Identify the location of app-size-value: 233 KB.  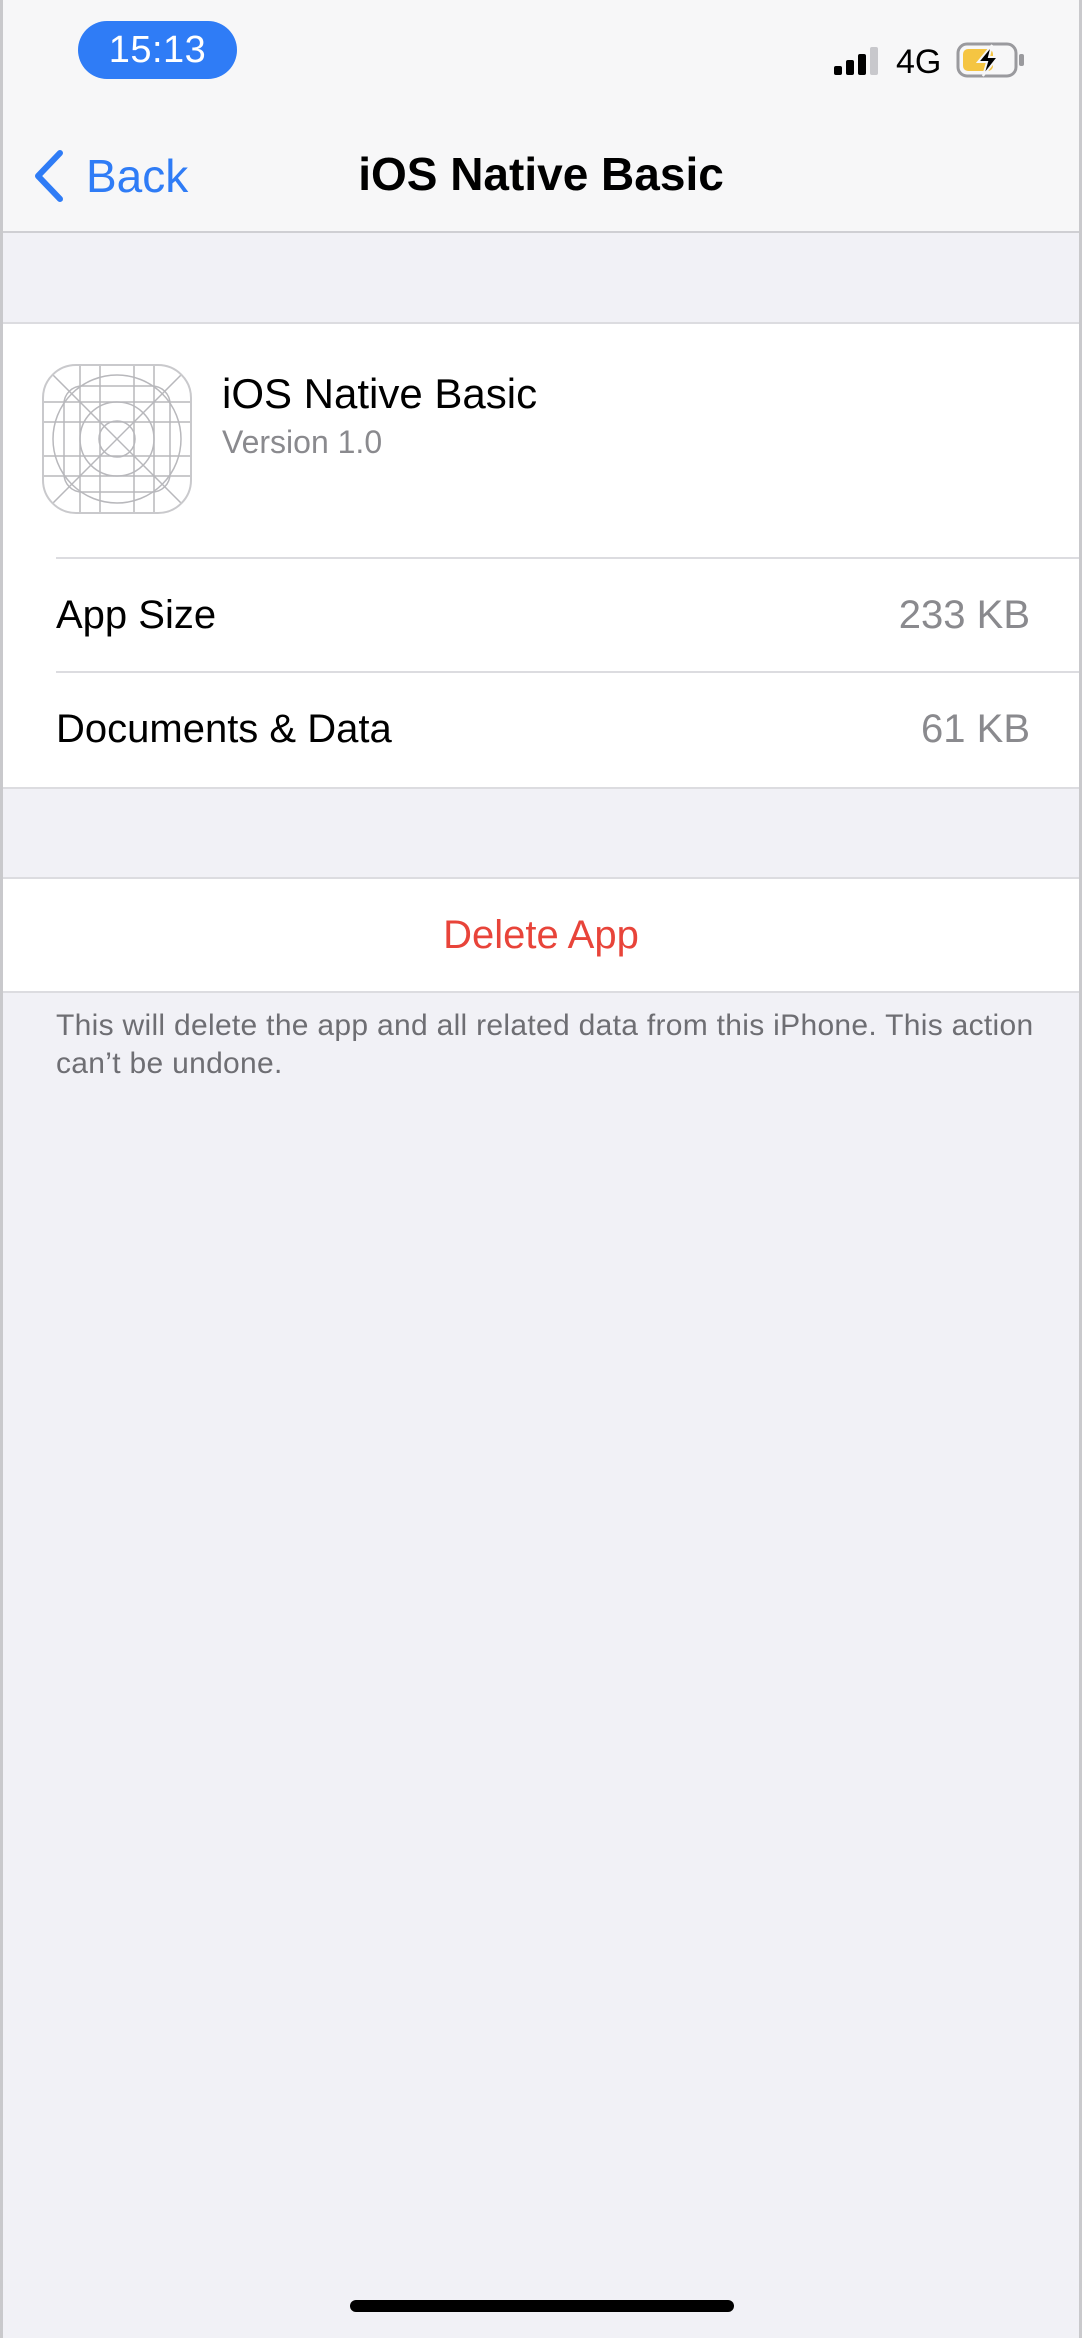
(964, 615).